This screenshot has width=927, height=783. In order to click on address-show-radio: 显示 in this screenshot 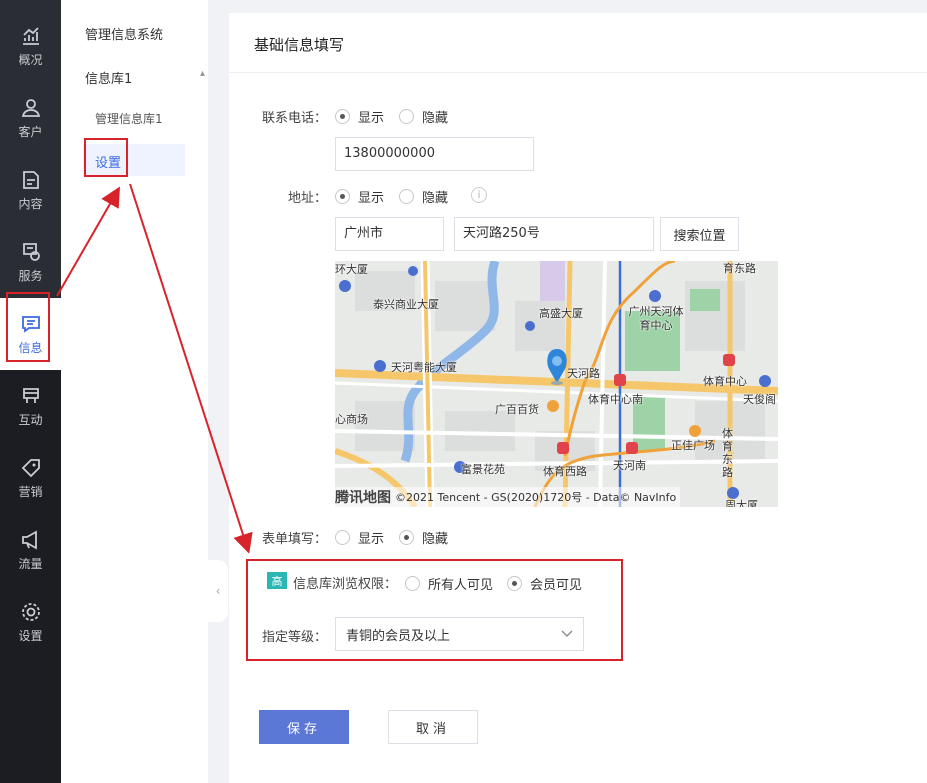, I will do `click(359, 196)`.